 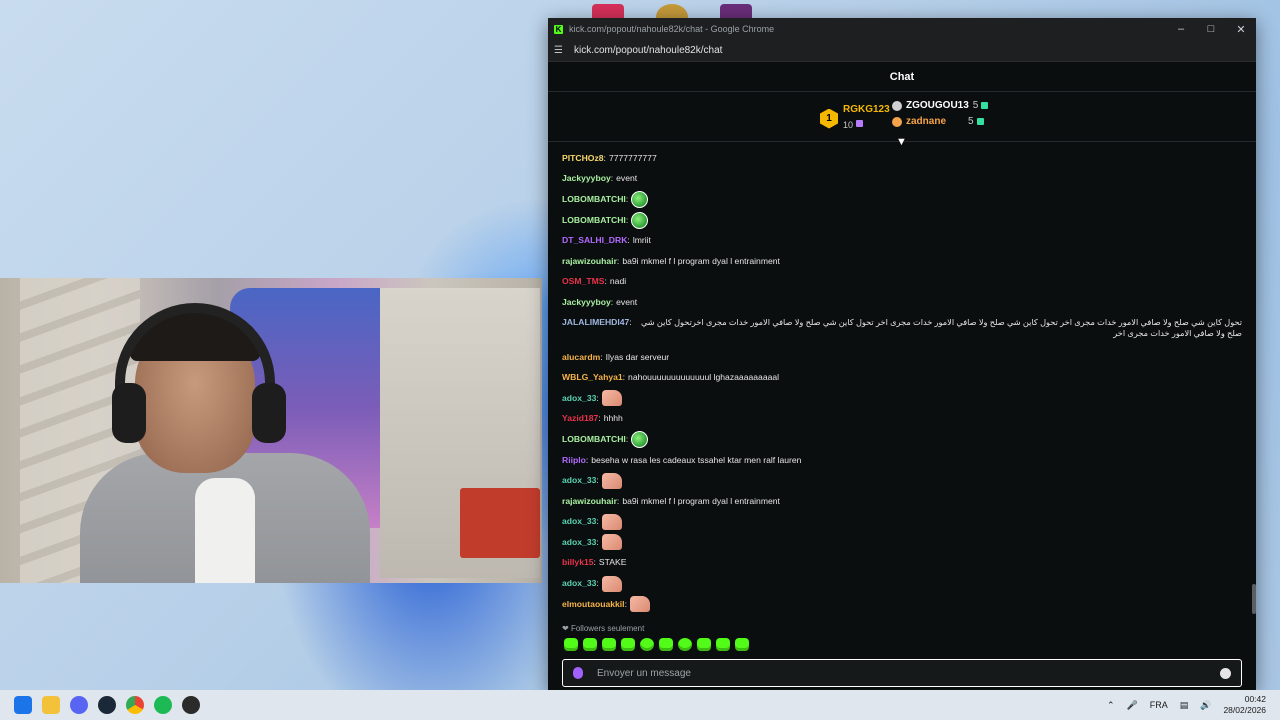 What do you see at coordinates (829, 118) in the screenshot?
I see `gold-medal-icon: 1` at bounding box center [829, 118].